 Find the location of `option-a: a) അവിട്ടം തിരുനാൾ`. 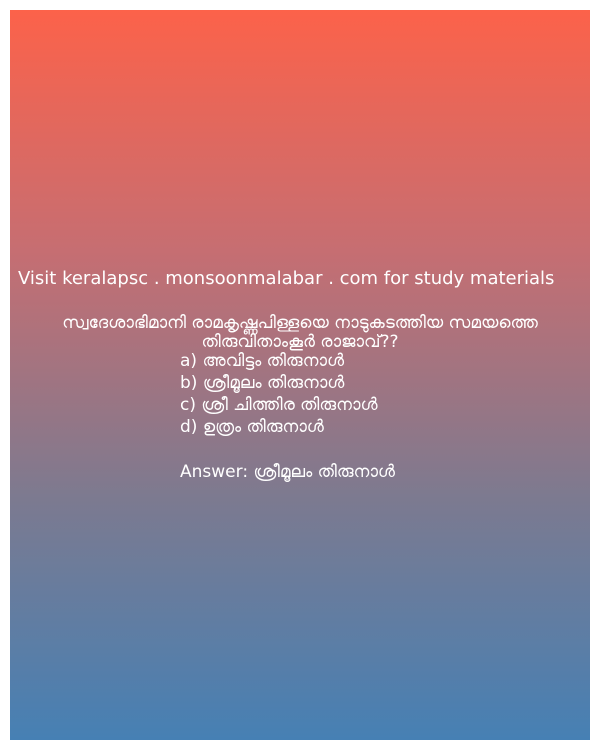

option-a: a) അവിട്ടം തിരുനാൾ is located at coordinates (262, 361).